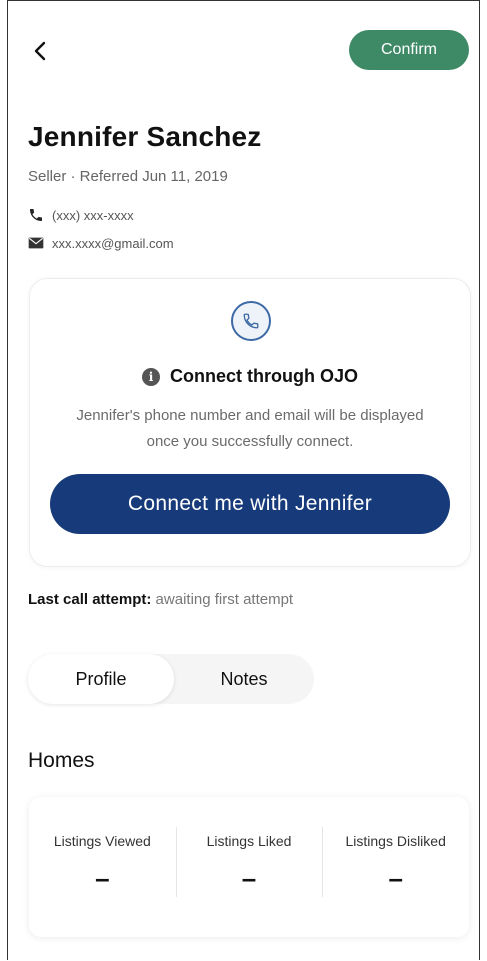 The image size is (487, 961). I want to click on stat-label: Listings Disliked, so click(395, 841).